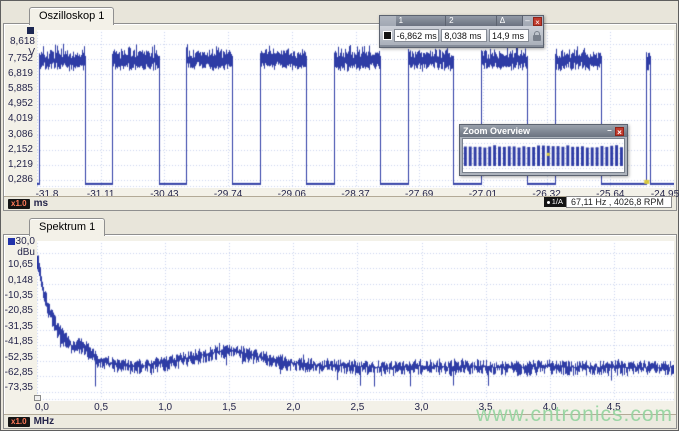 This screenshot has width=679, height=431. What do you see at coordinates (557, 201) in the screenshot?
I see `trigger-channel-label: 1/A` at bounding box center [557, 201].